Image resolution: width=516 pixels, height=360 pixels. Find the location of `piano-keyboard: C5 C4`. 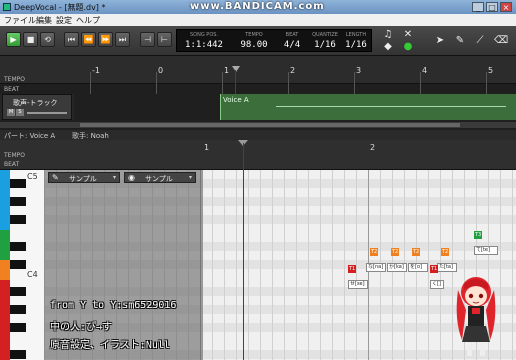

piano-keyboard: C5 C4 is located at coordinates (22, 265).